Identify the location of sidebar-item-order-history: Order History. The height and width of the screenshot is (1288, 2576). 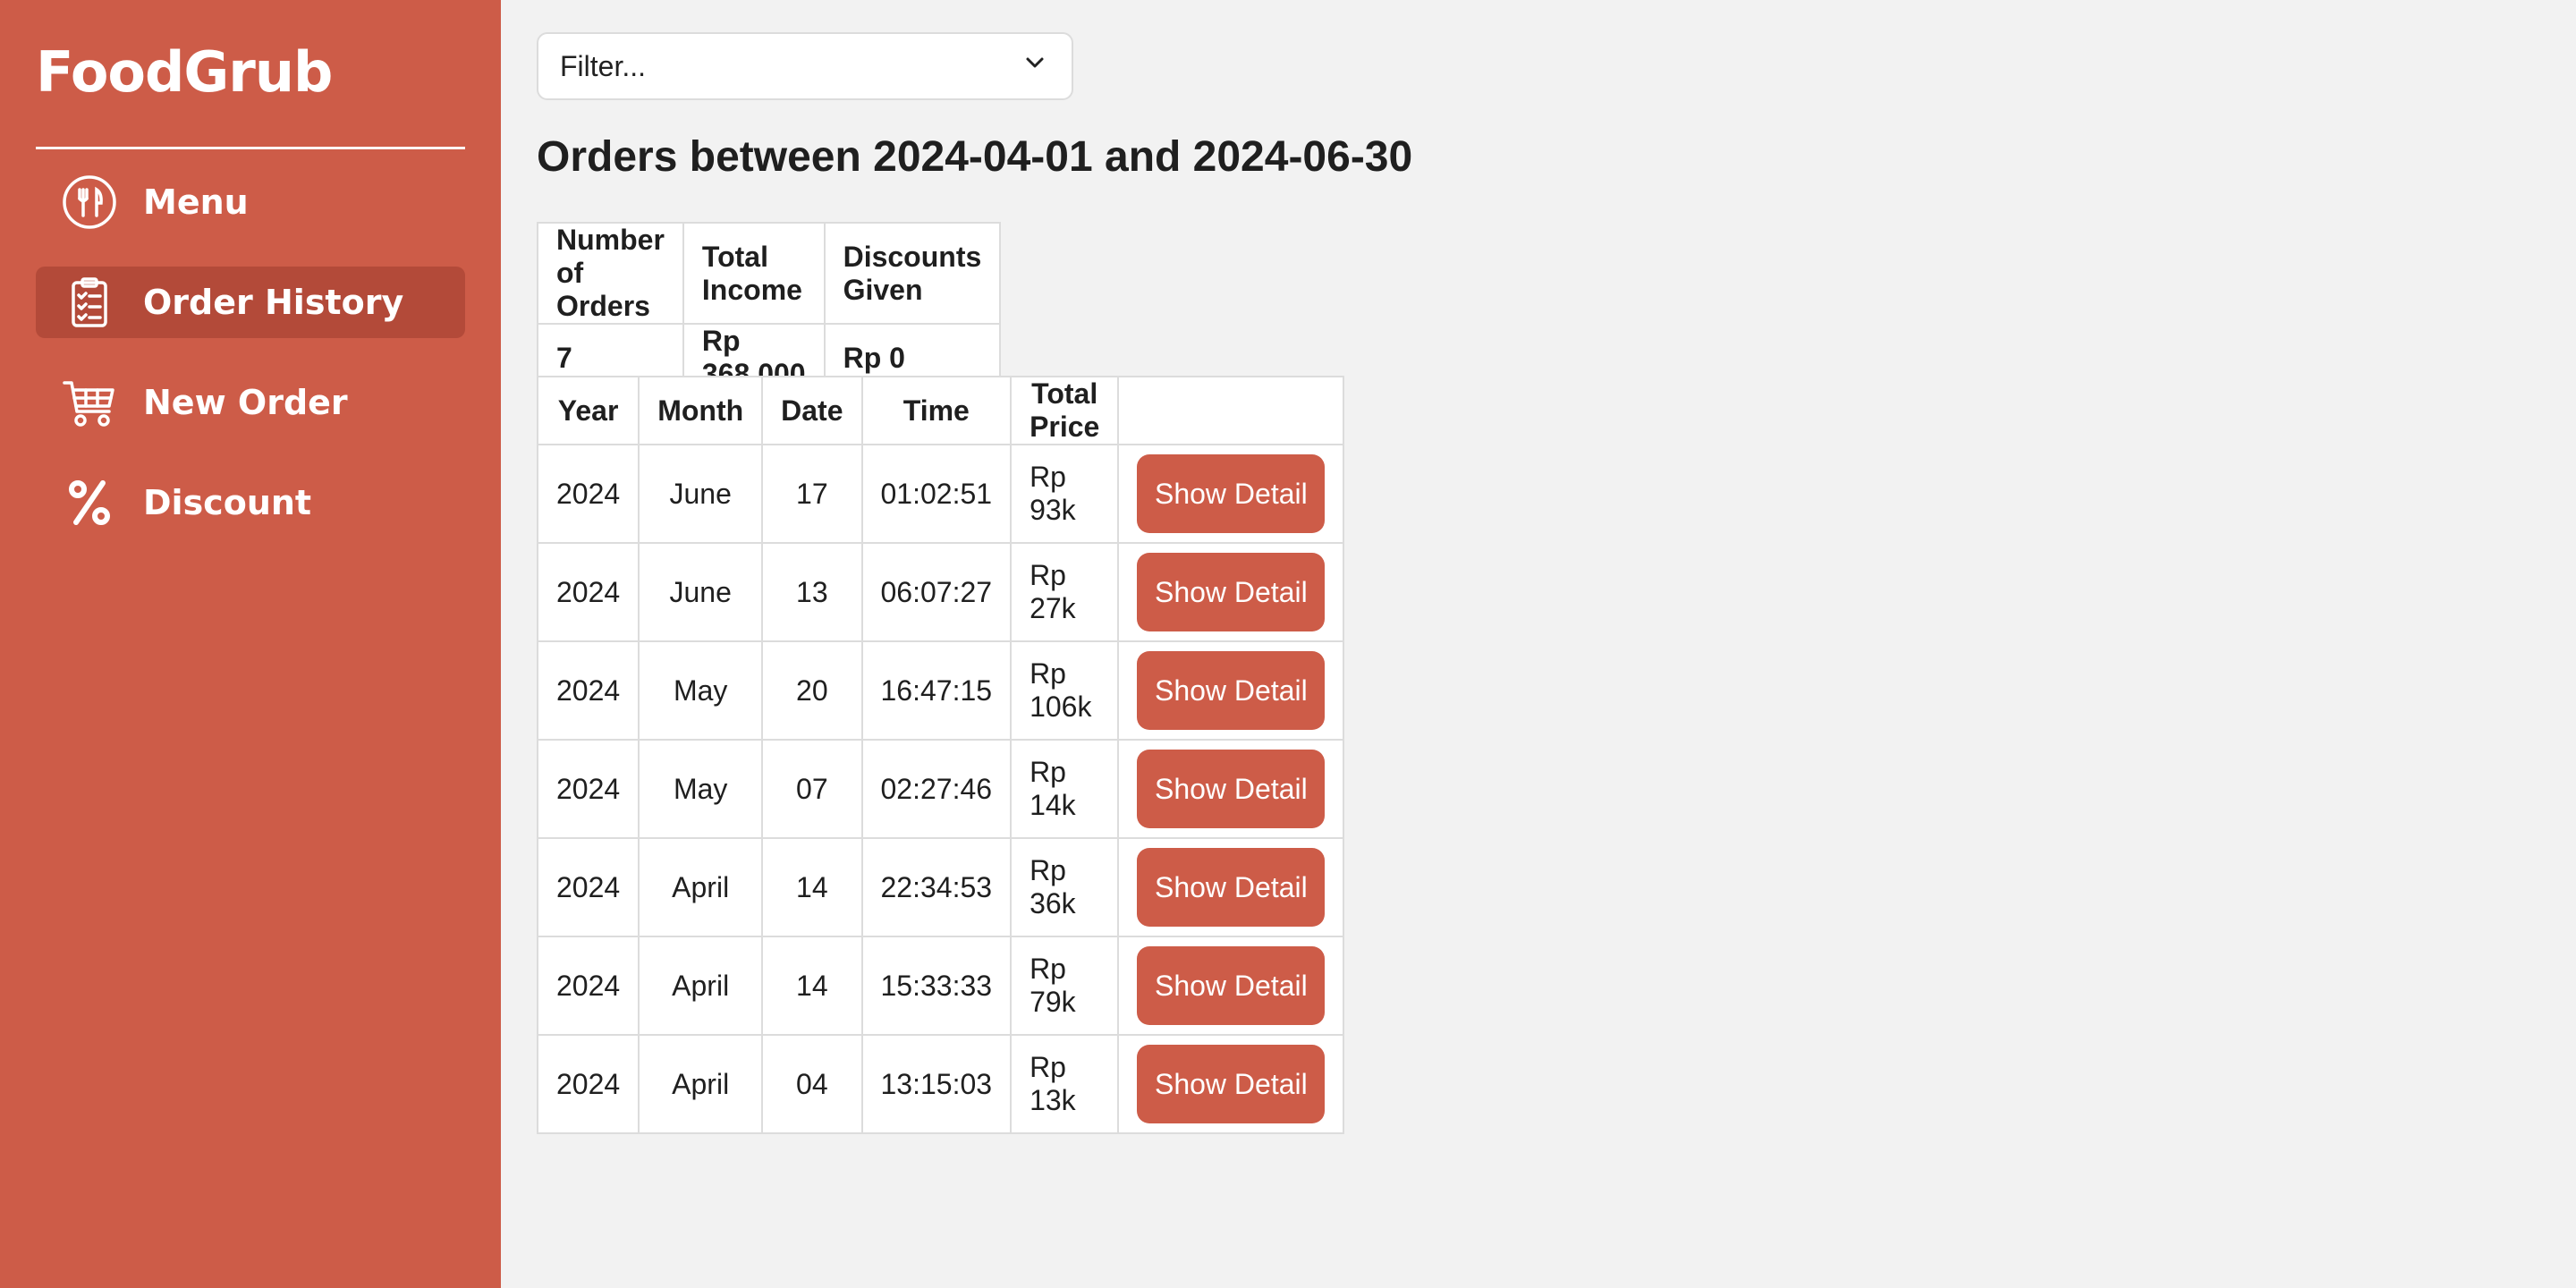
(250, 302).